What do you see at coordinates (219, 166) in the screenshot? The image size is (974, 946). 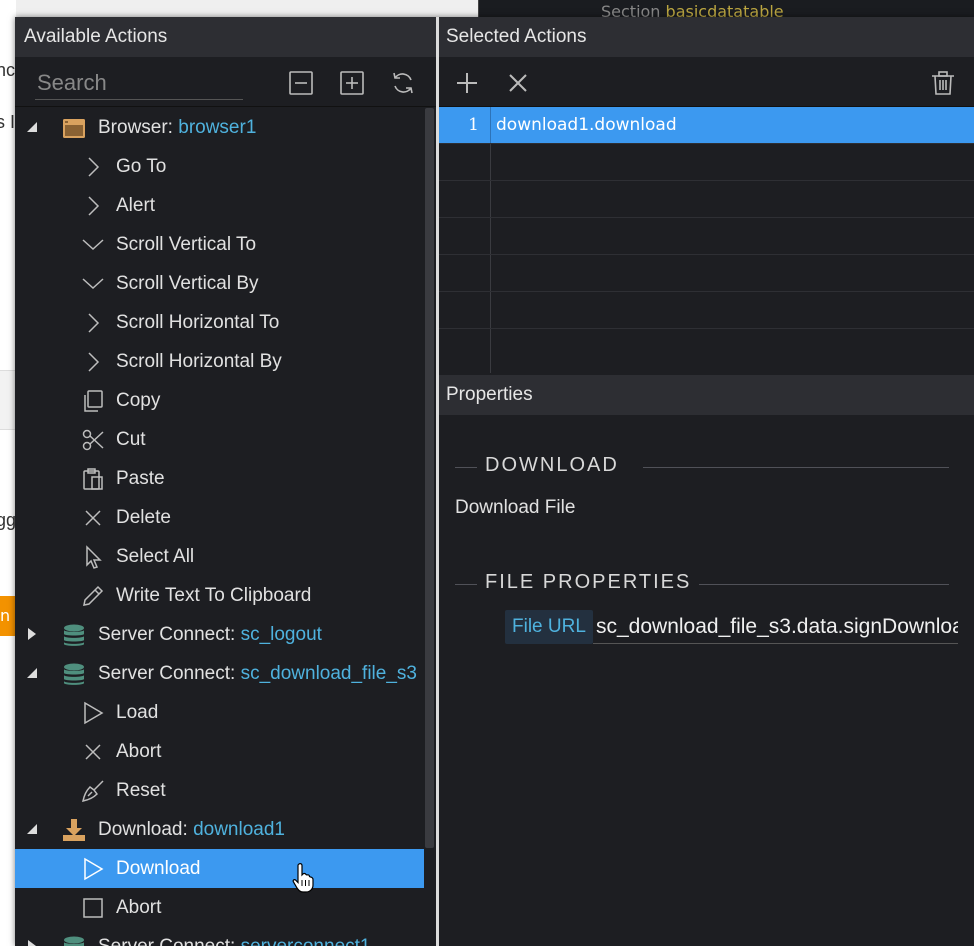 I see `tree-item-go-to: Go To` at bounding box center [219, 166].